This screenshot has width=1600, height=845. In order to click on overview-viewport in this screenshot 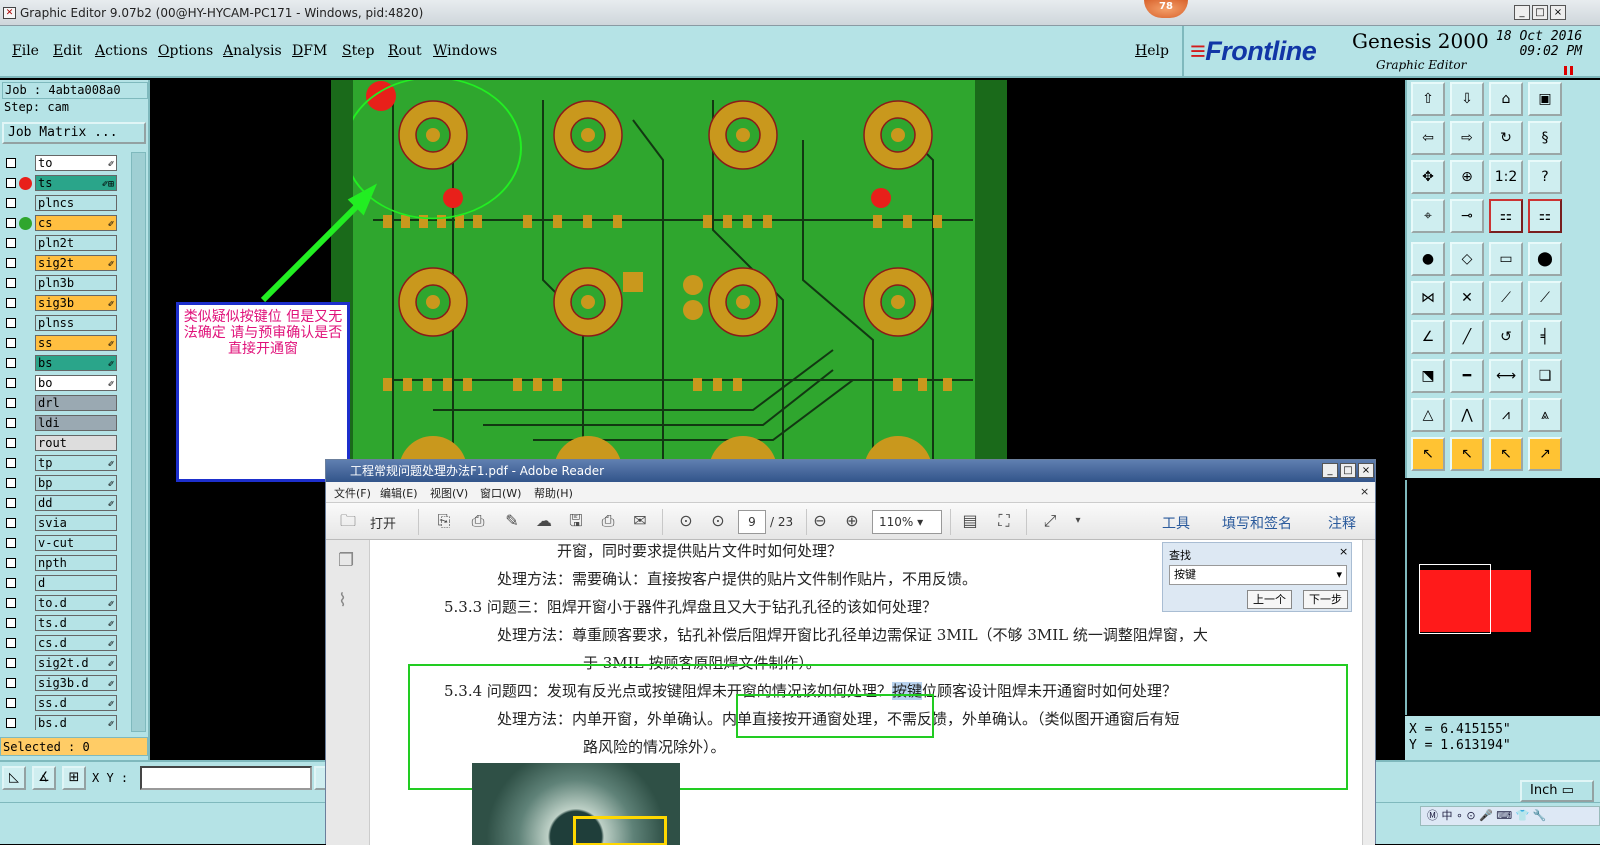, I will do `click(1455, 599)`.